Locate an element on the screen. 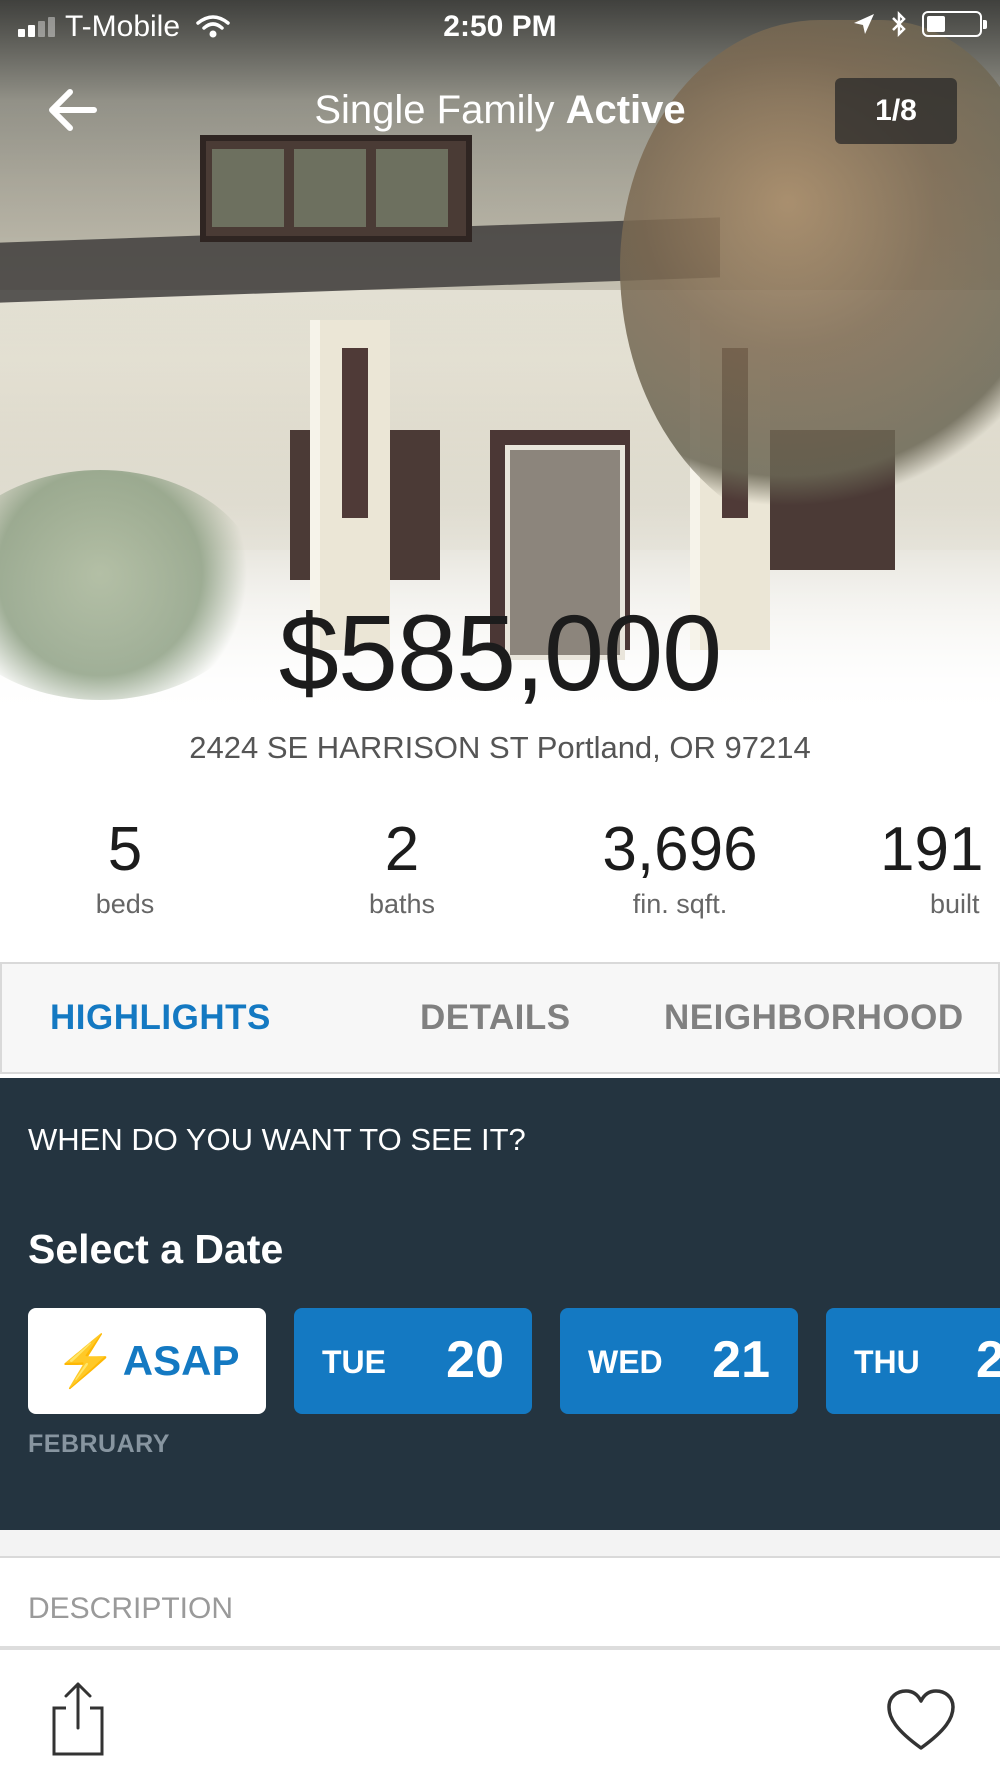  lightning-icon: ⚡ is located at coordinates (85, 1360).